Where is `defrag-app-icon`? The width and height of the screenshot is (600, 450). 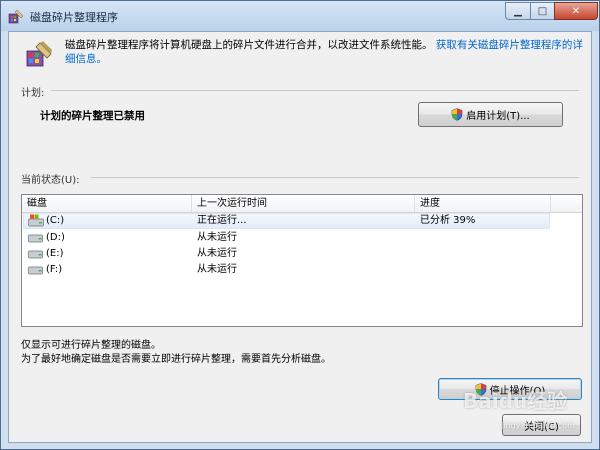 defrag-app-icon is located at coordinates (16, 16).